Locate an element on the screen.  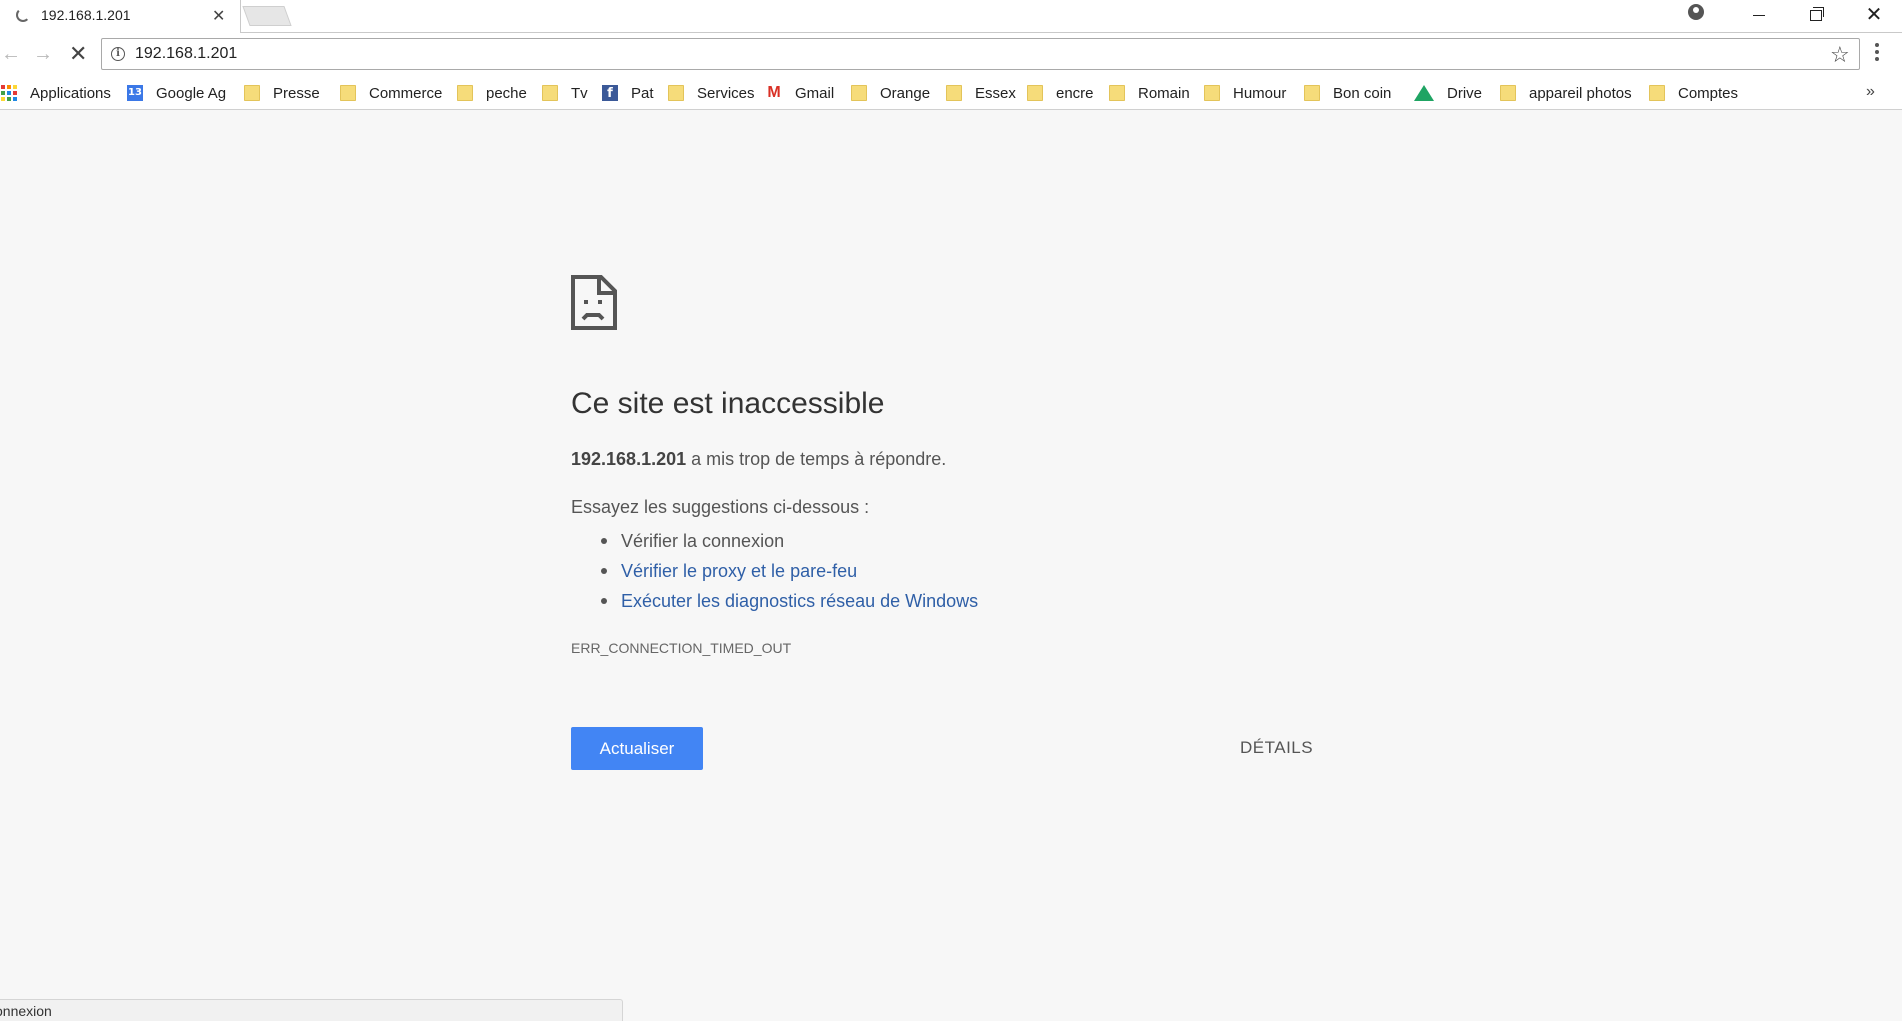
toolbar: ← → ✕ i 192.168.1.201 ☆ is located at coordinates (951, 55).